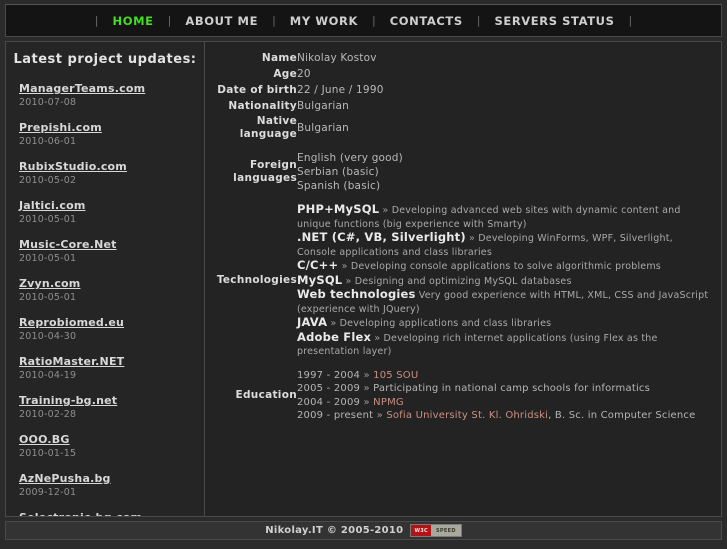 The width and height of the screenshot is (727, 549). What do you see at coordinates (111, 287) in the screenshot?
I see `list-item: Zvyn.com 2010-05-01` at bounding box center [111, 287].